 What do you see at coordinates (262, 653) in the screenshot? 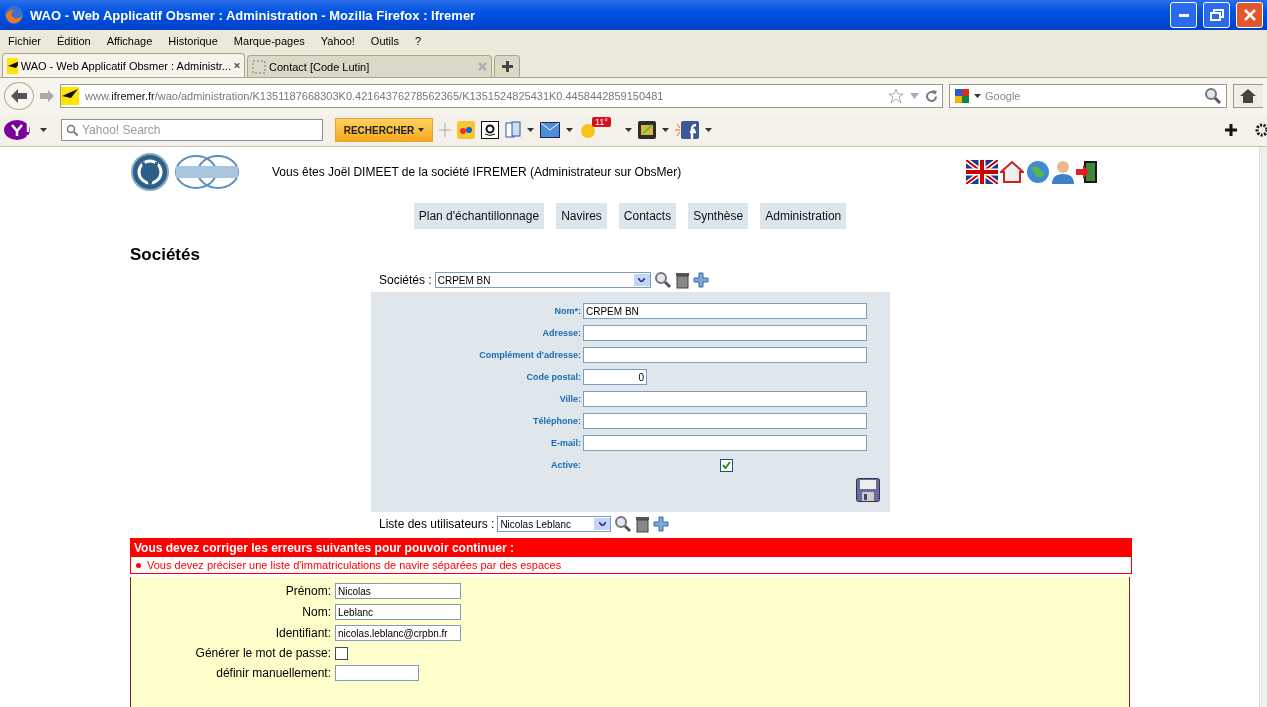
I see `field-label: Générer le mot de passe:` at bounding box center [262, 653].